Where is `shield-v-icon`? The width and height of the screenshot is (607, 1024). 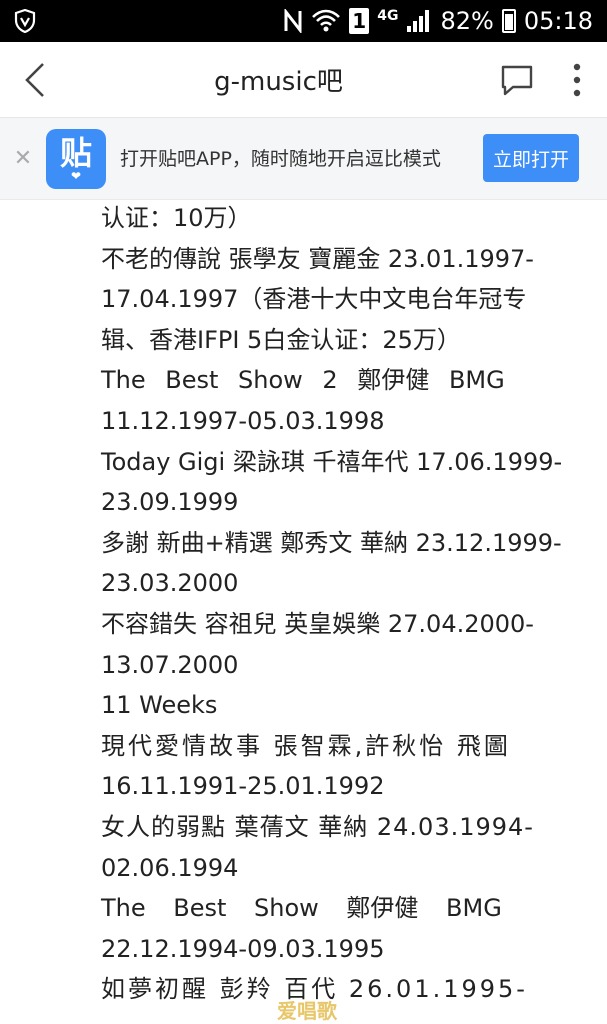
shield-v-icon is located at coordinates (25, 21).